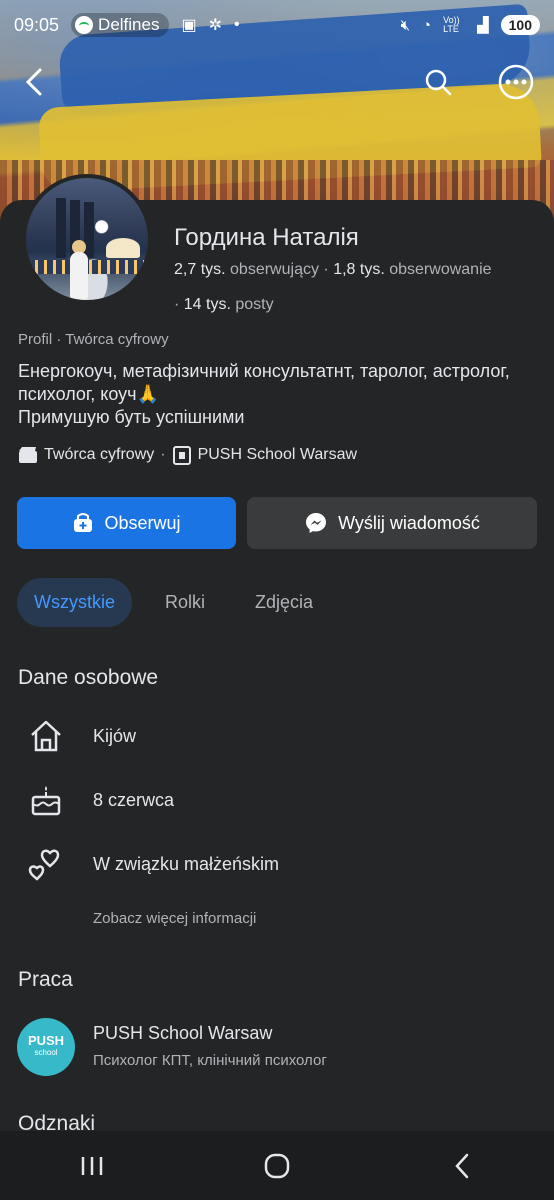 Image resolution: width=554 pixels, height=1200 pixels. I want to click on follow-label: Obserwuj, so click(142, 522).